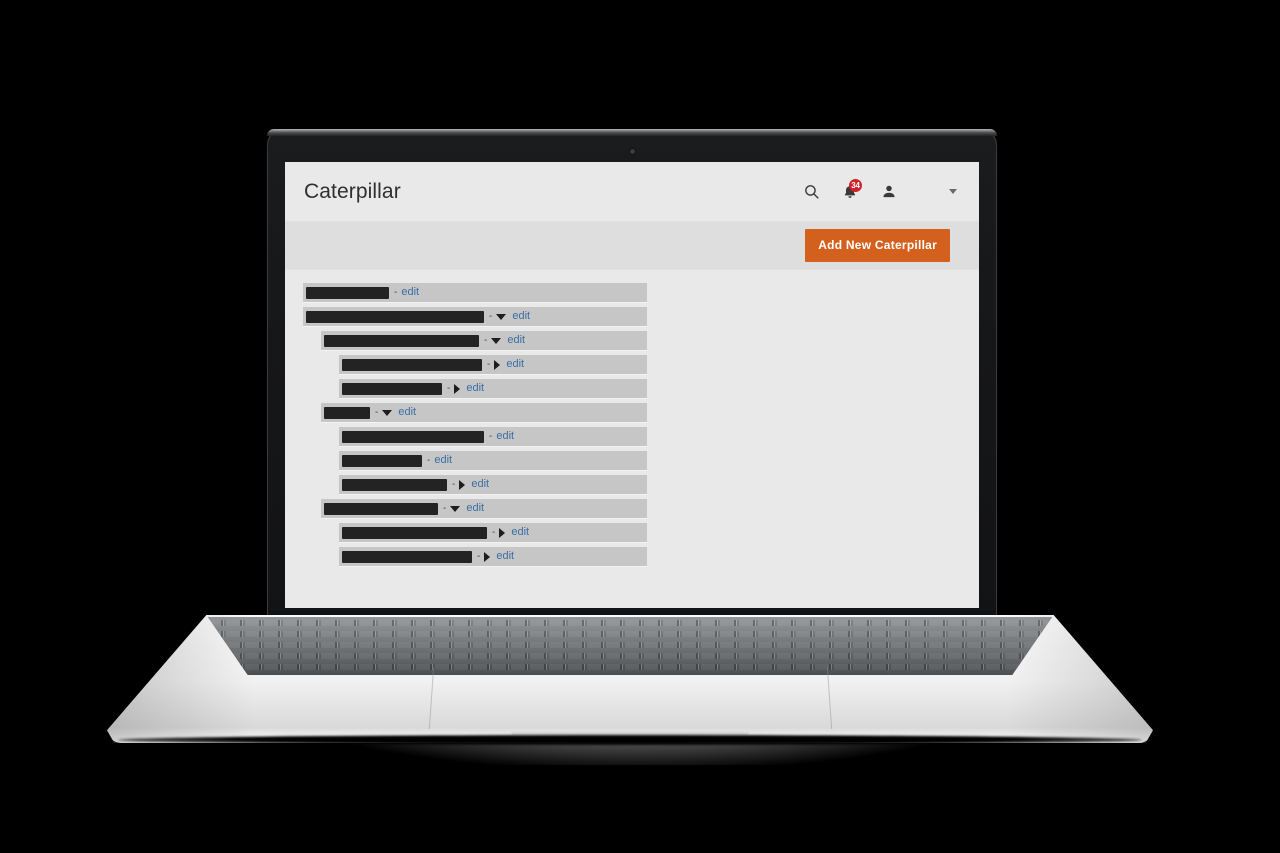  What do you see at coordinates (632, 132) in the screenshot?
I see `lid-top-rim` at bounding box center [632, 132].